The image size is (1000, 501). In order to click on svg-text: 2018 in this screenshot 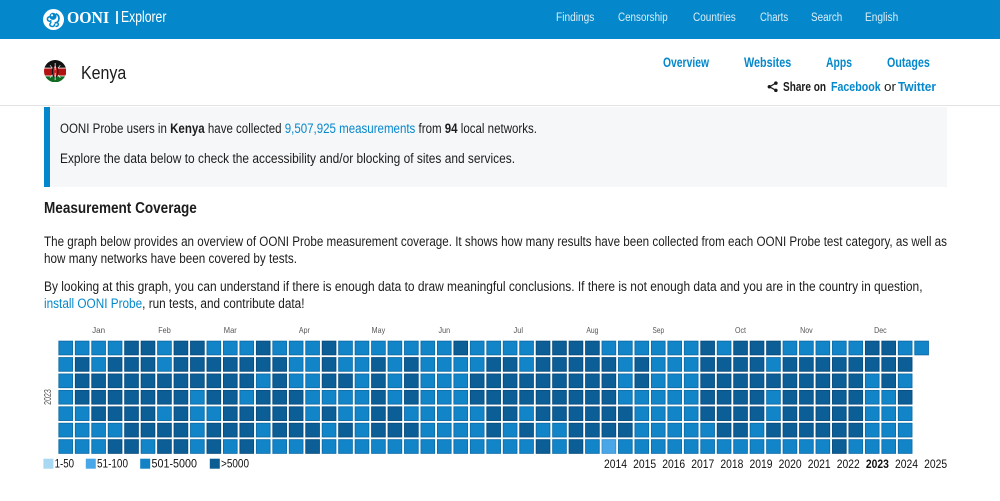, I will do `click(731, 464)`.